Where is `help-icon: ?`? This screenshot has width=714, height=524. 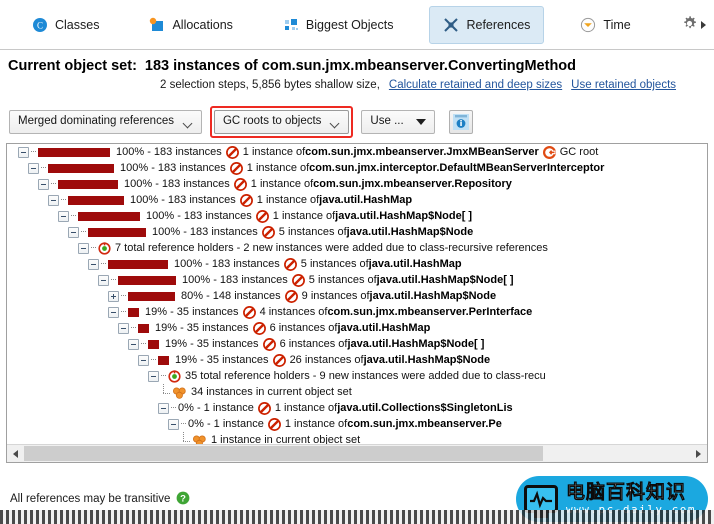
help-icon: ? is located at coordinates (183, 499).